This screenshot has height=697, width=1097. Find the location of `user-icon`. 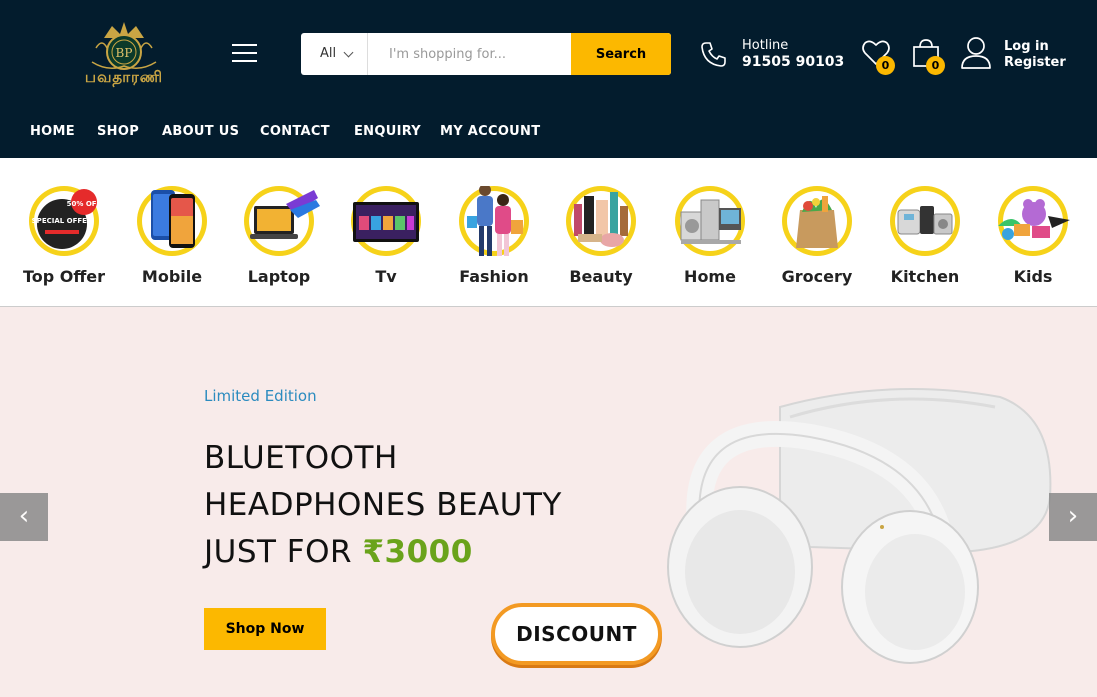

user-icon is located at coordinates (976, 53).